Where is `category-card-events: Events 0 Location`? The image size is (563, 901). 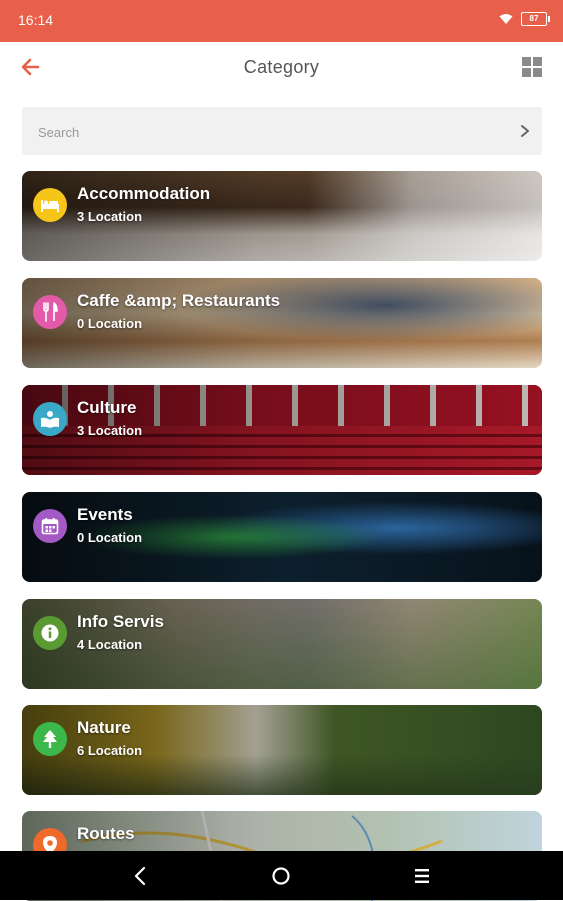 category-card-events: Events 0 Location is located at coordinates (282, 537).